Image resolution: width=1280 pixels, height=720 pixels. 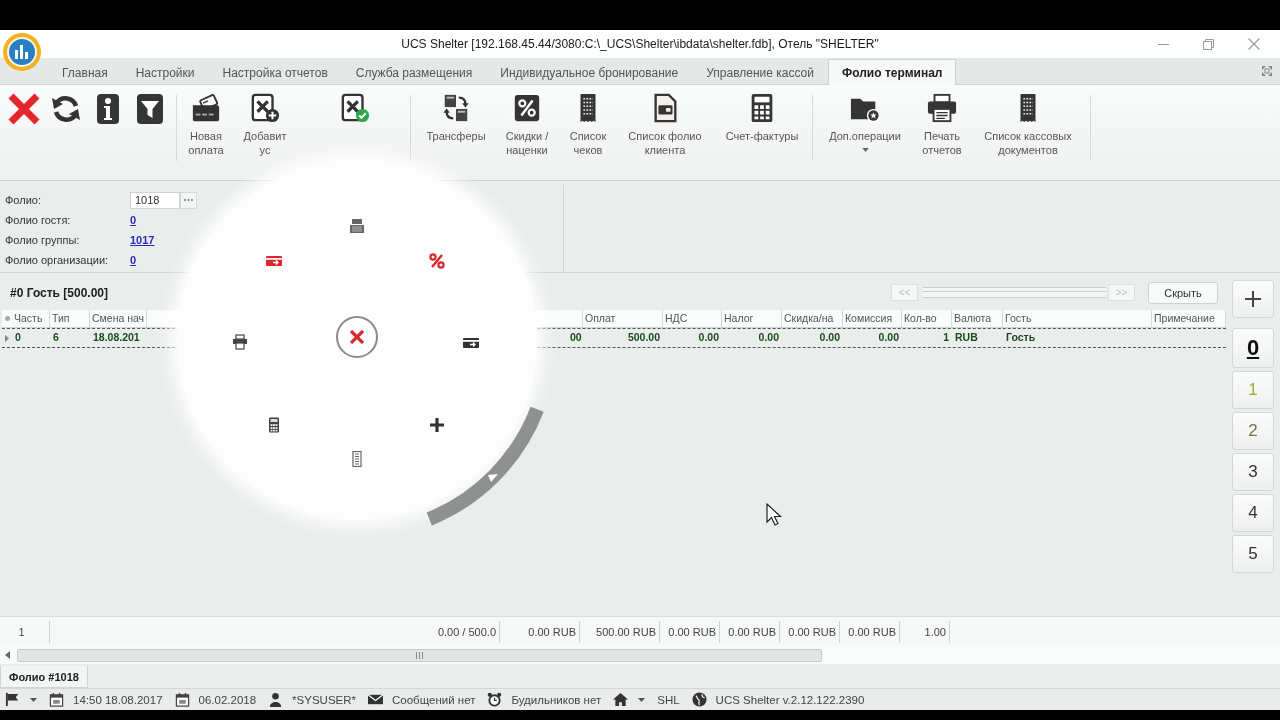 I want to click on table-cell-text: 00, so click(x=576, y=337).